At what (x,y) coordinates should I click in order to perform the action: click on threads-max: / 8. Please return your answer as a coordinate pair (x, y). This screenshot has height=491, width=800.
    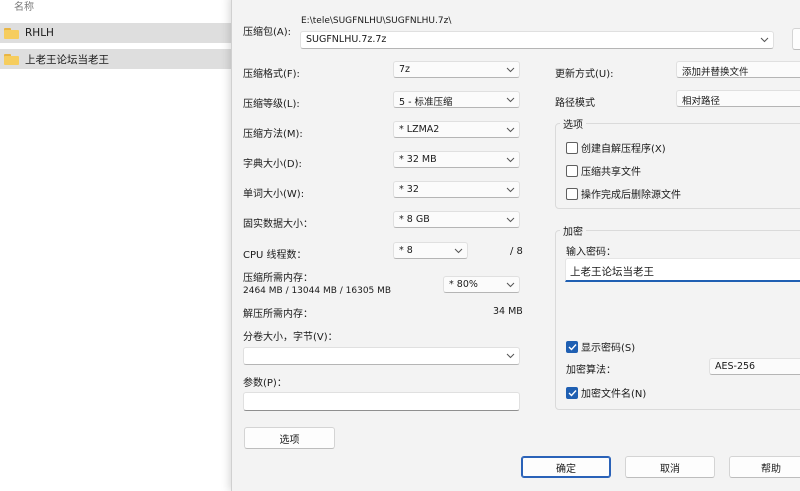
    Looking at the image, I should click on (516, 251).